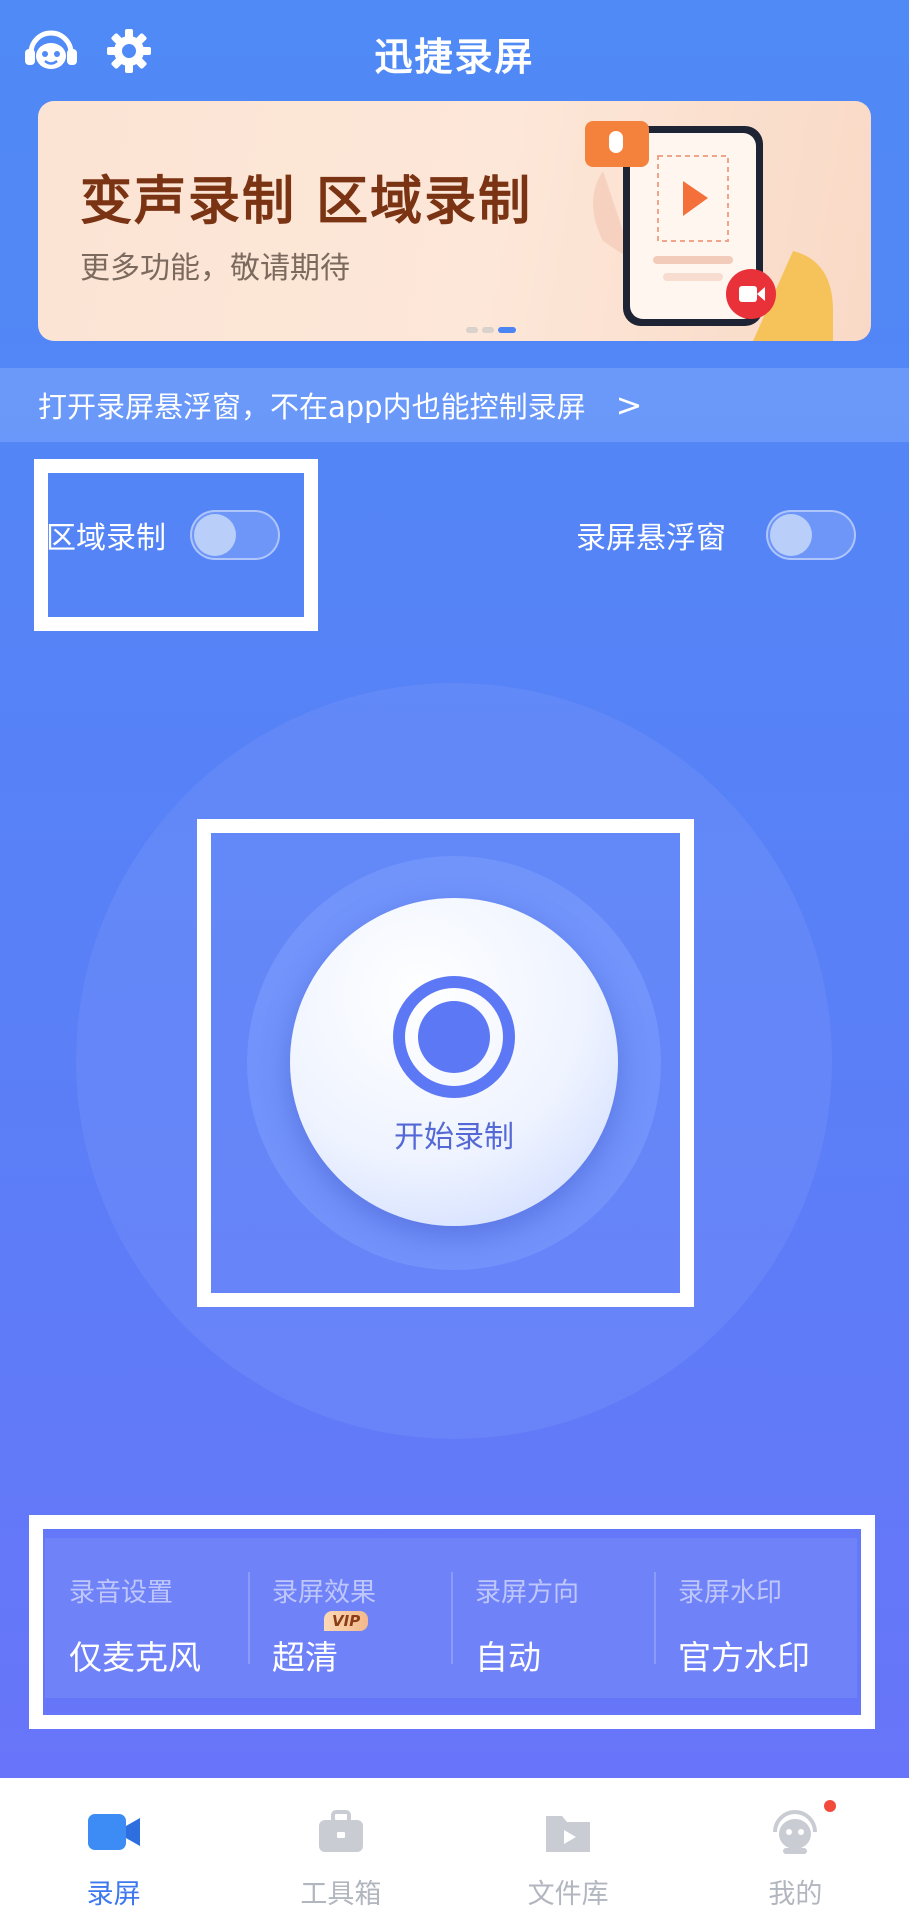 This screenshot has height=1921, width=909. What do you see at coordinates (341, 1832) in the screenshot?
I see `toolbox-icon` at bounding box center [341, 1832].